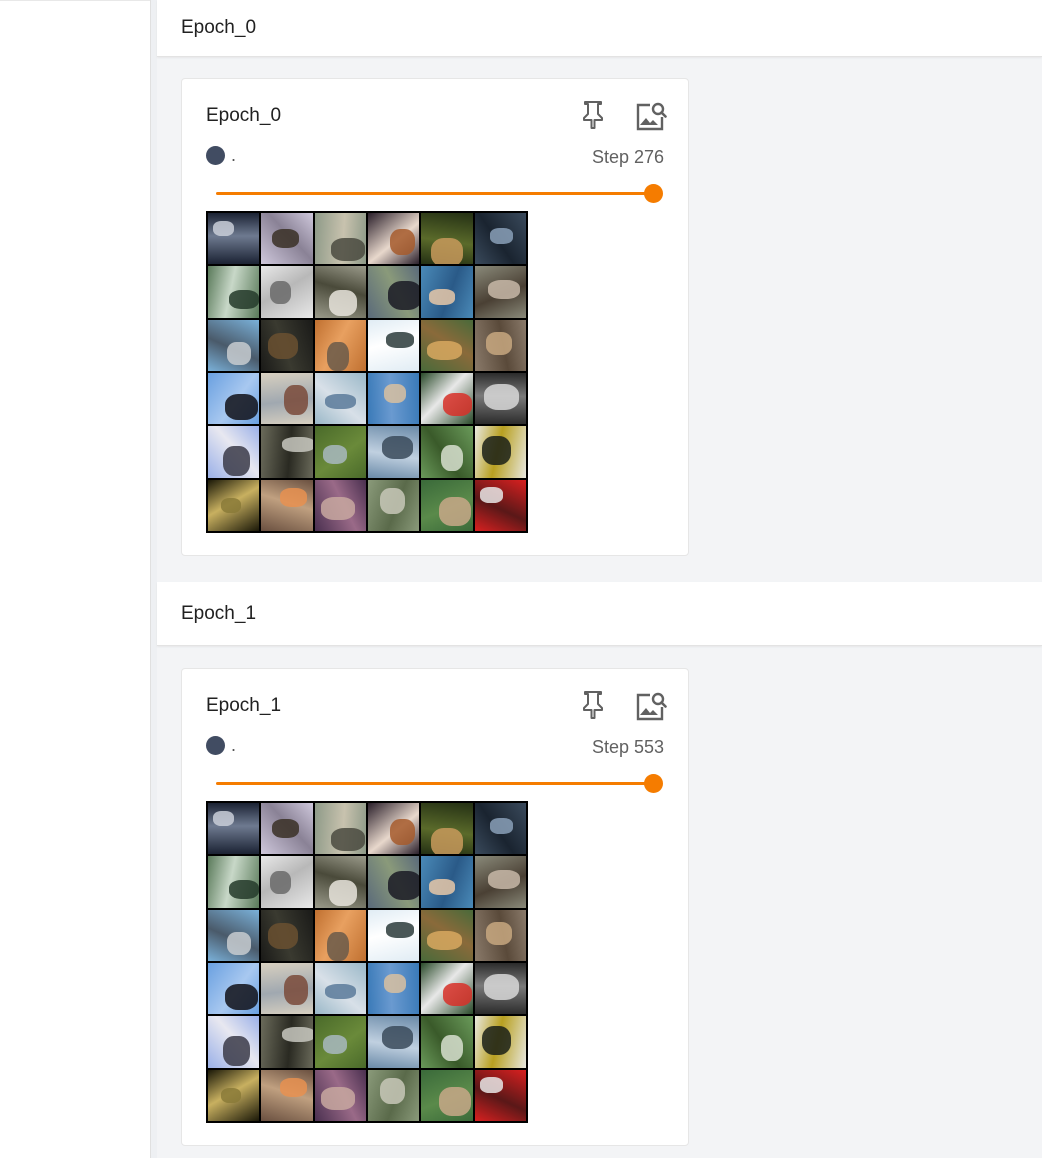 The width and height of the screenshot is (1042, 1158). I want to click on group-header-epoch-1: Epoch_1, so click(599, 614).